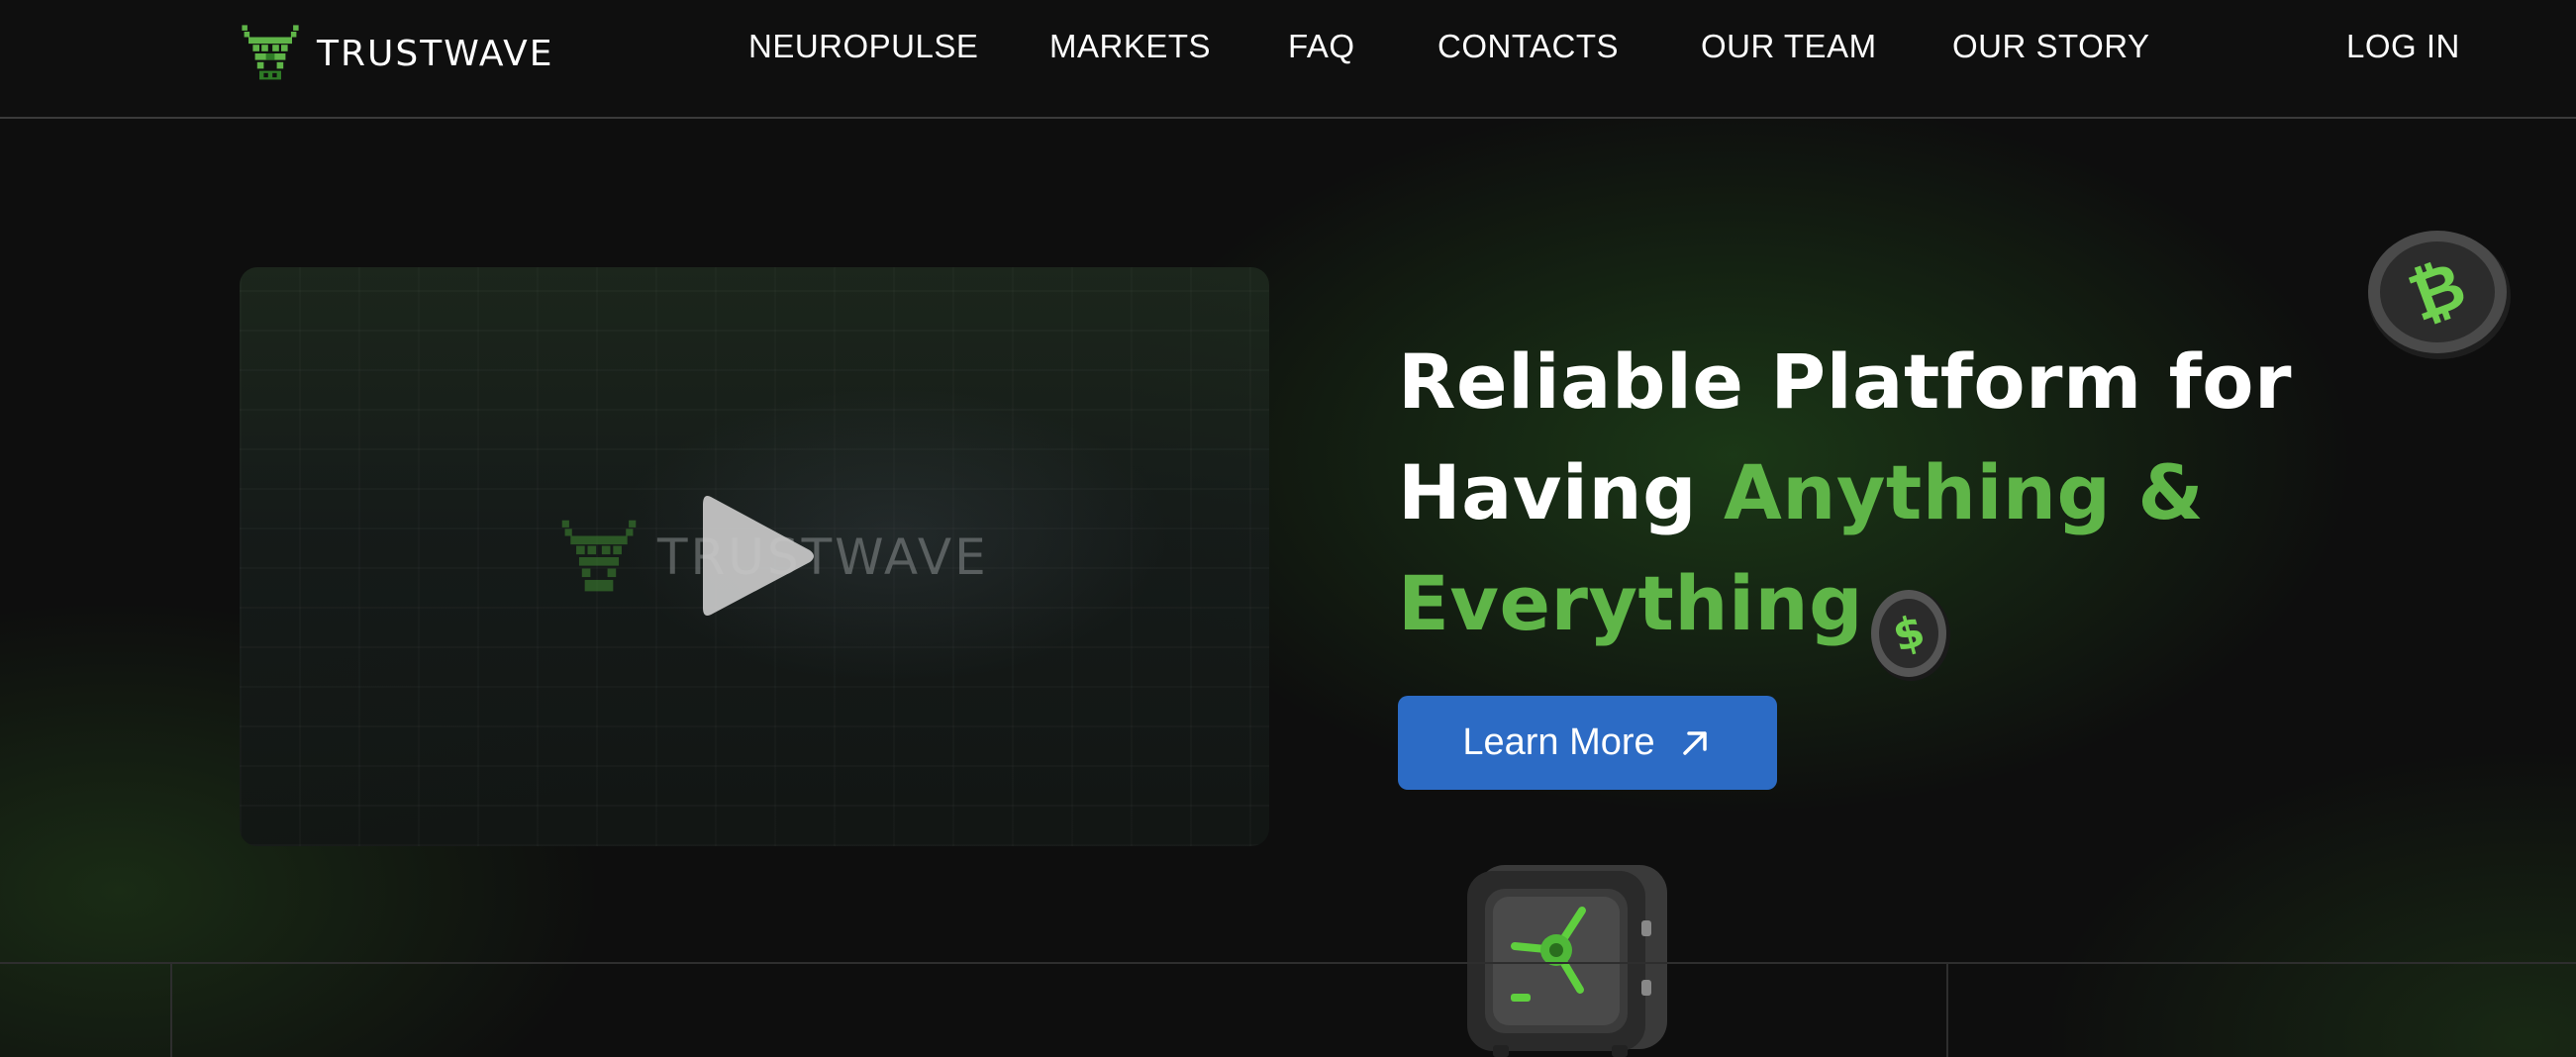  What do you see at coordinates (1789, 46) in the screenshot?
I see `nav-item-our-team: OUR TEAM` at bounding box center [1789, 46].